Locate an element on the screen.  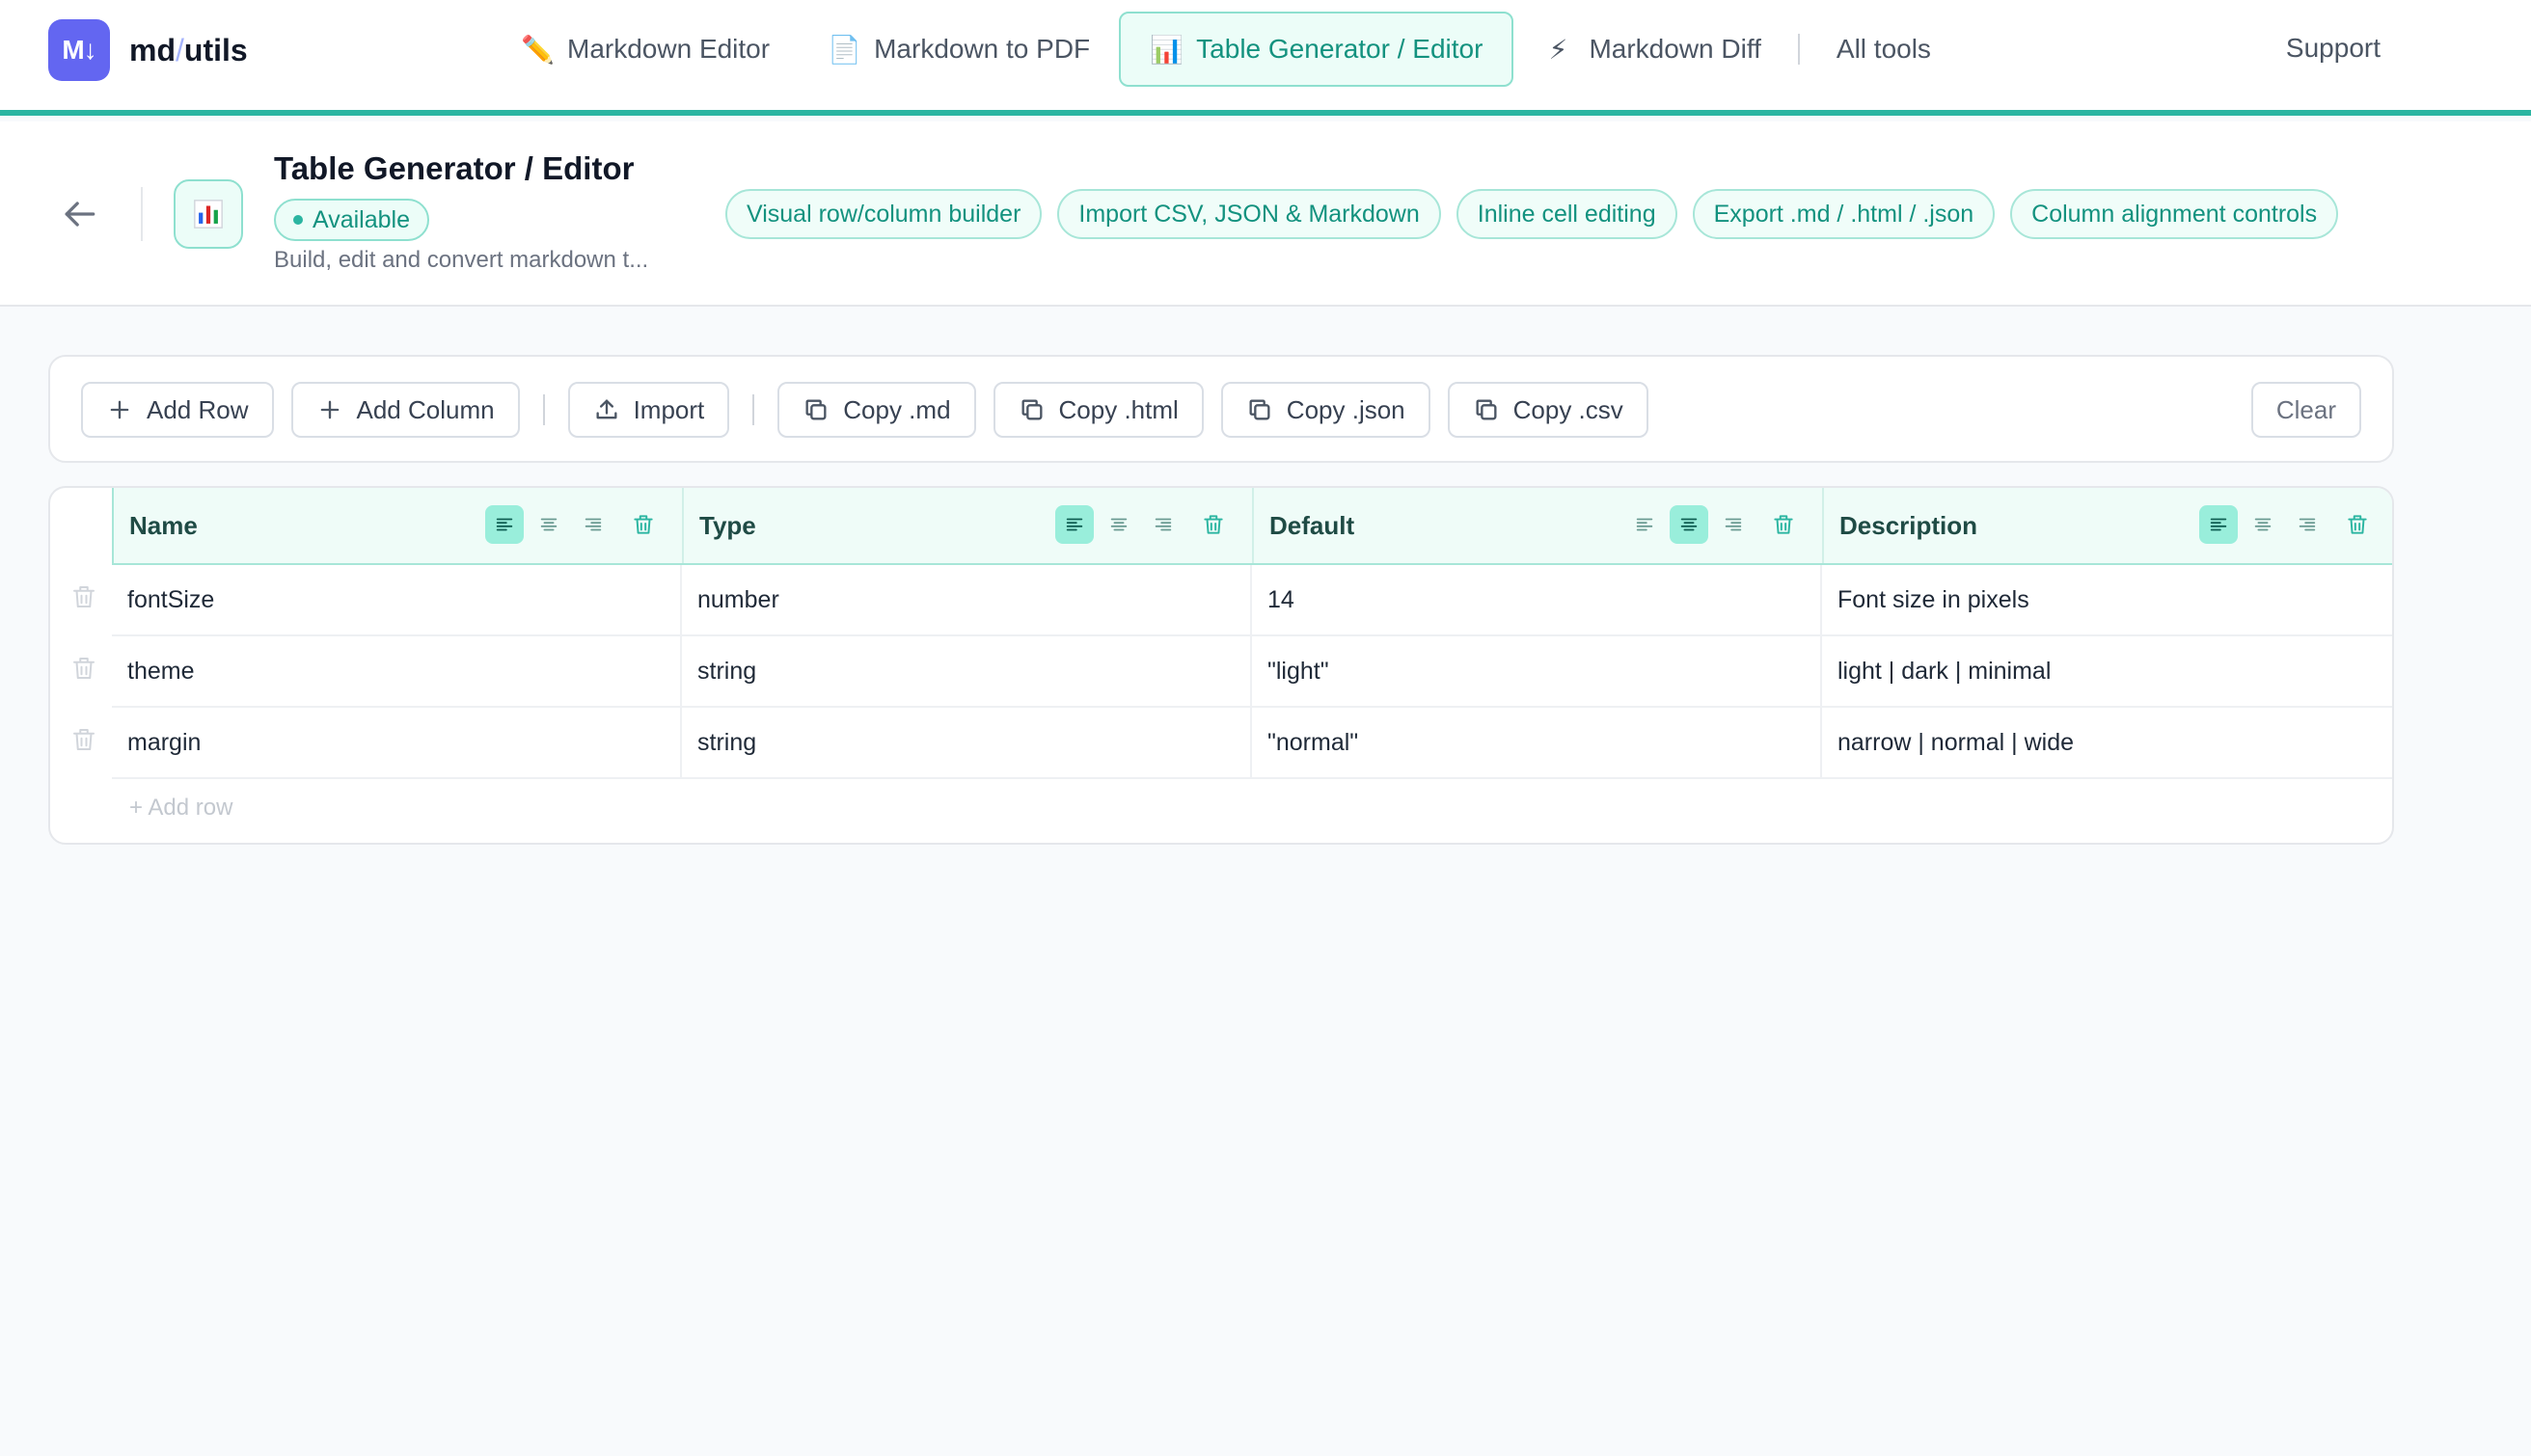
brand-name: md/utils is located at coordinates (188, 50).